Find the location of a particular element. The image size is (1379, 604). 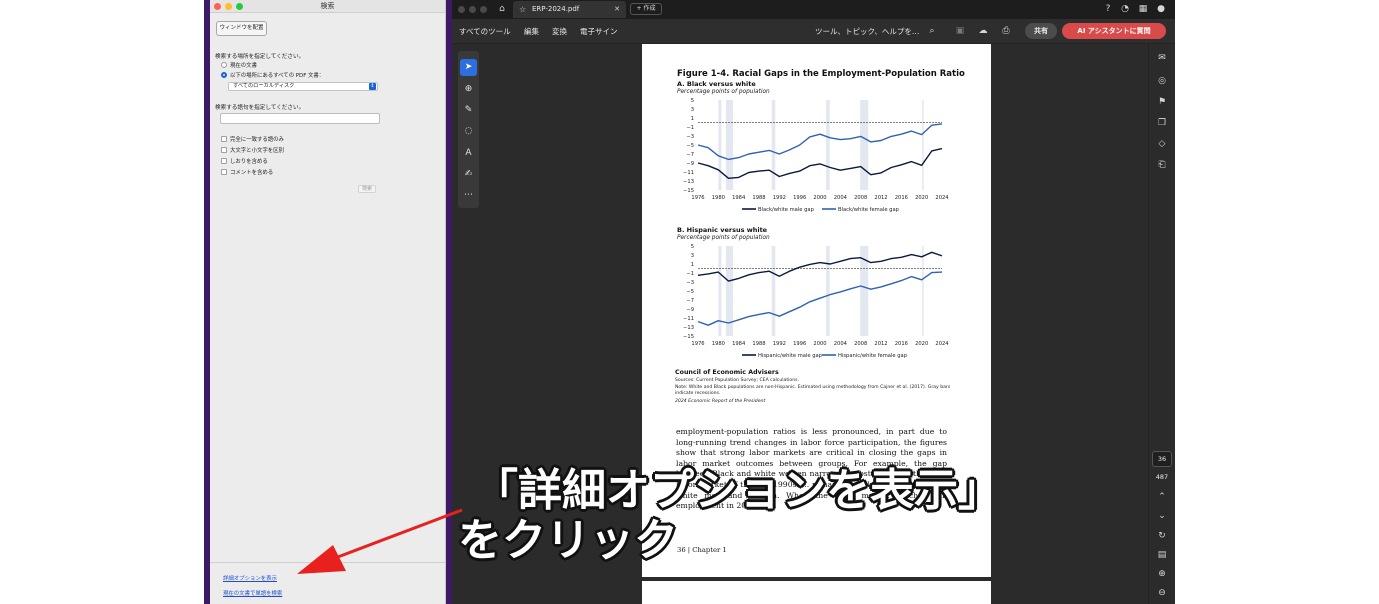

x-tick-label: 2012 is located at coordinates (880, 344).